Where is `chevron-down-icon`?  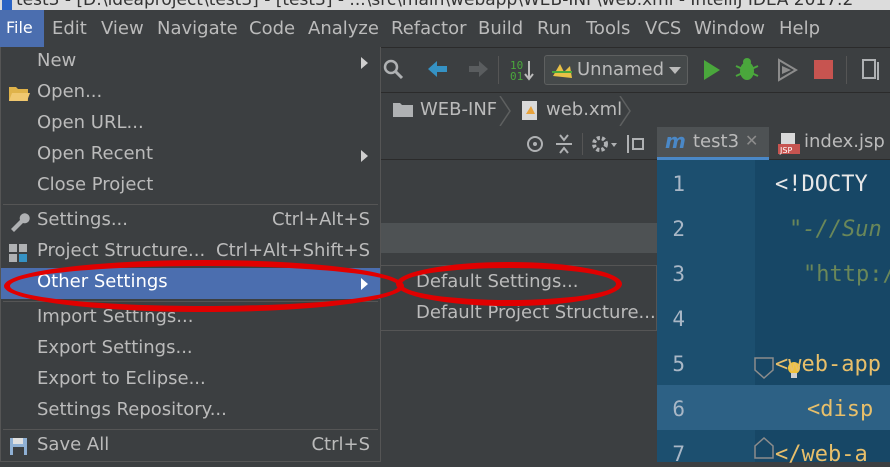 chevron-down-icon is located at coordinates (675, 70).